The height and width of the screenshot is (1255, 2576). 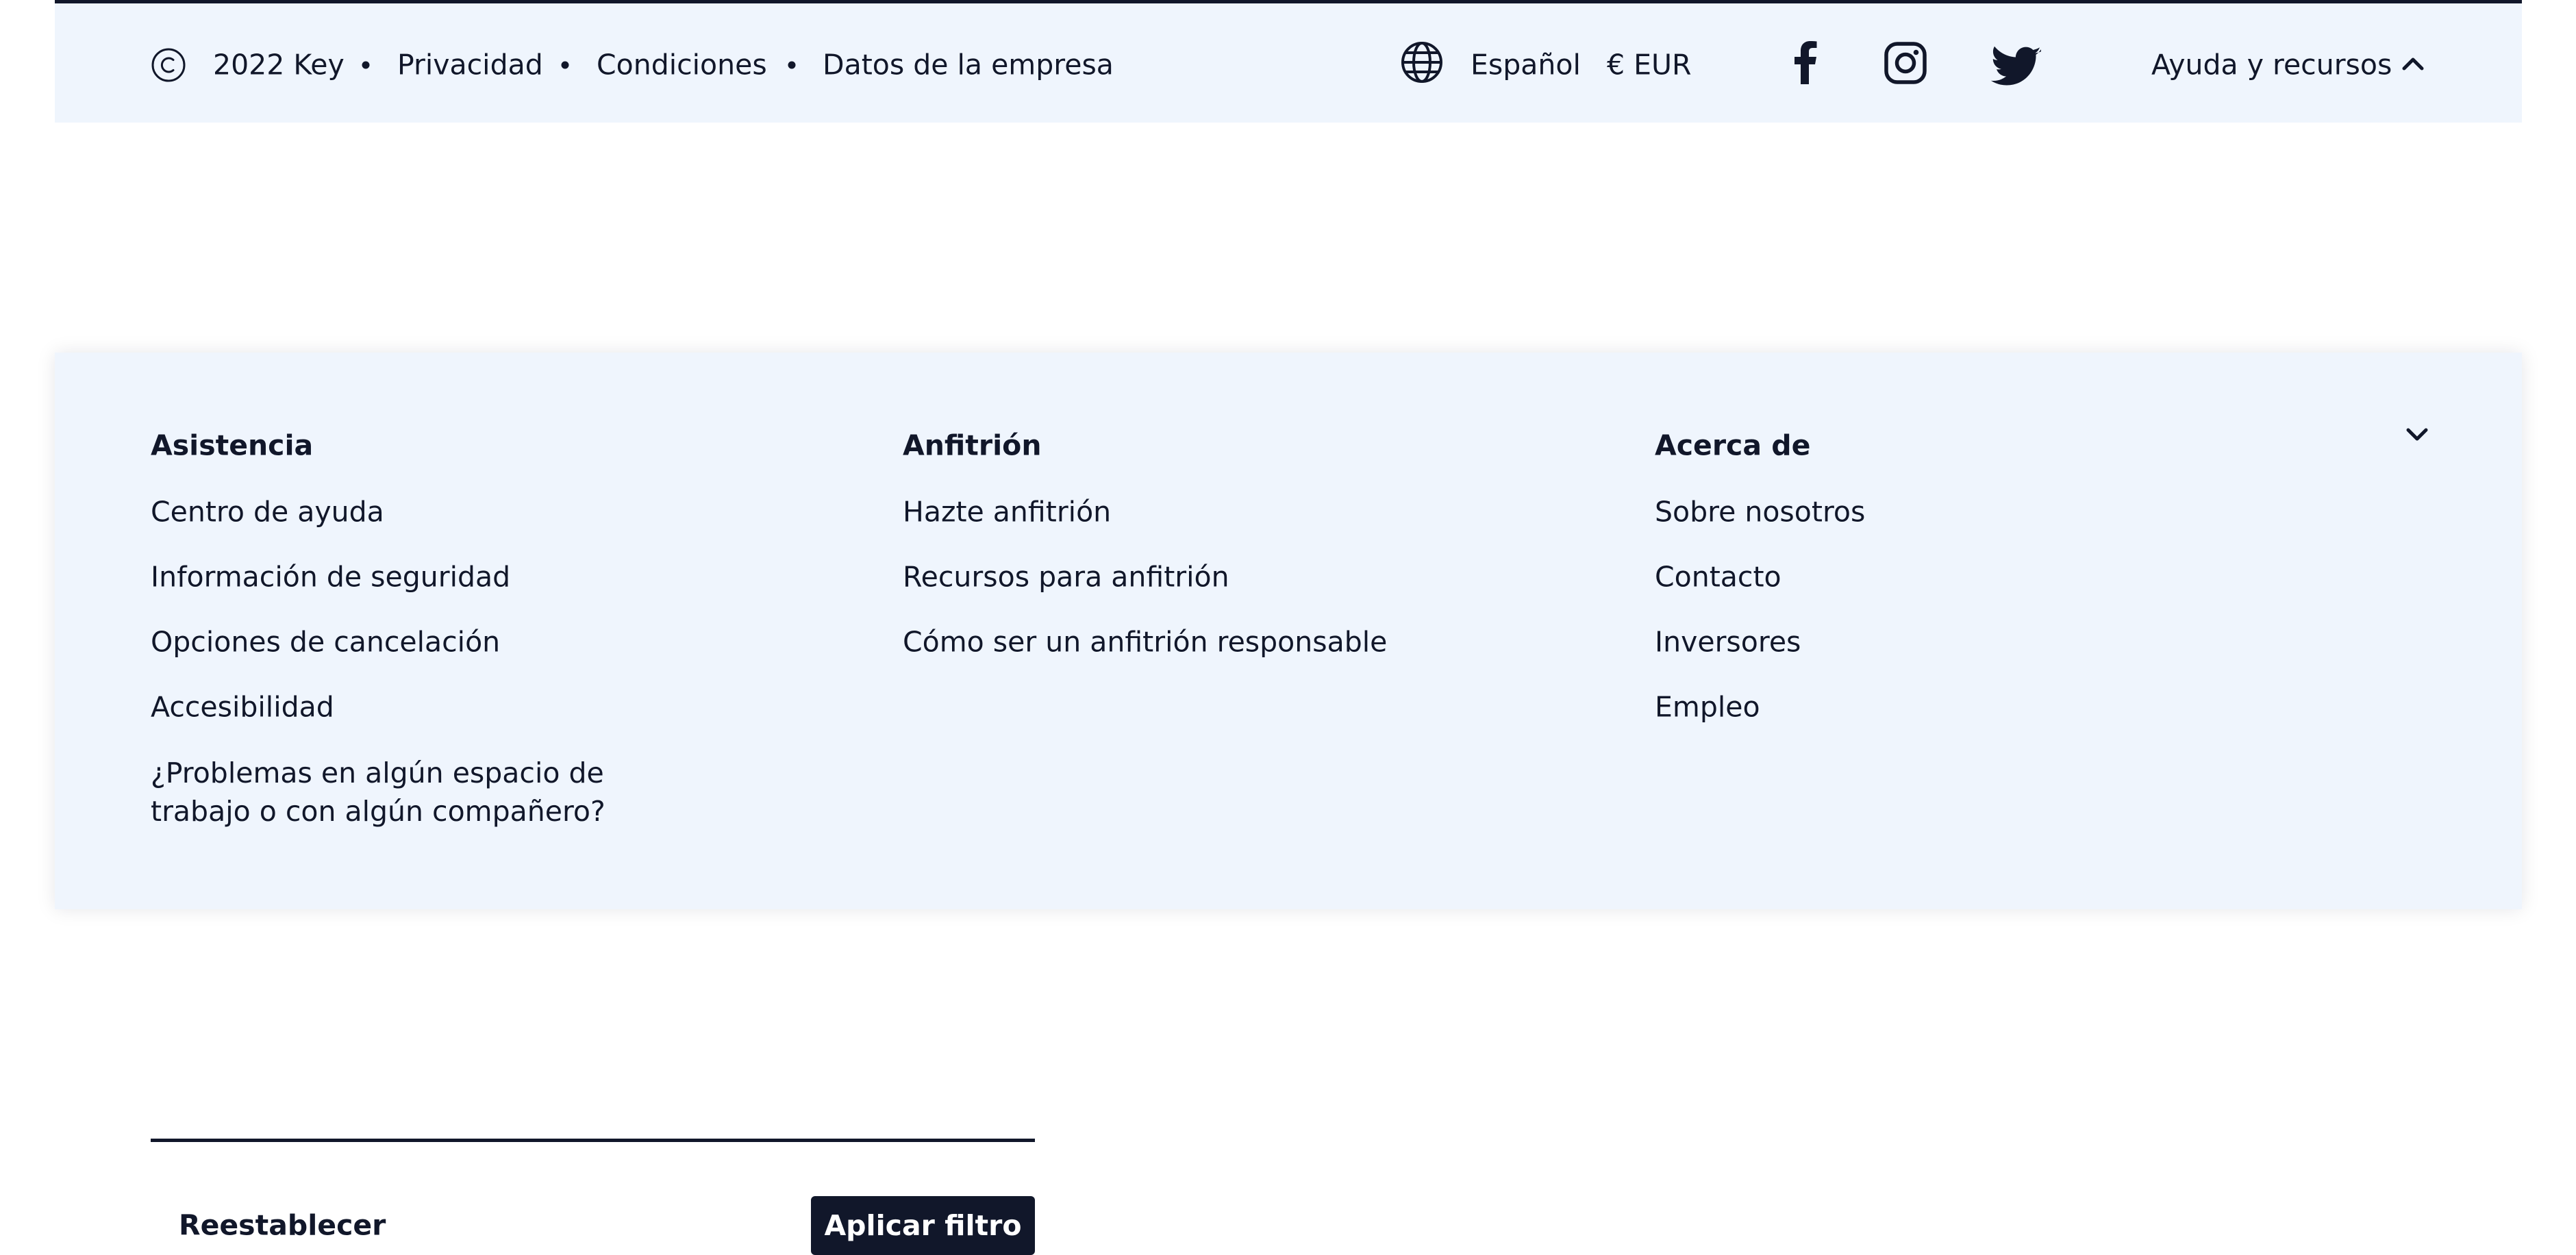 What do you see at coordinates (923, 1225) in the screenshot?
I see `apply-filter-button: Aplicar filtro` at bounding box center [923, 1225].